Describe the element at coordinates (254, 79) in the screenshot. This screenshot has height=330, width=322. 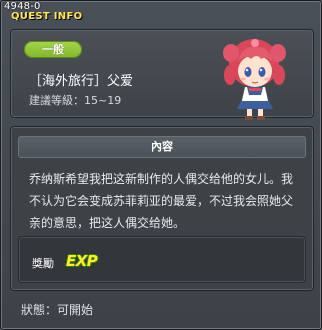
I see `npc-portrait-icon` at that location.